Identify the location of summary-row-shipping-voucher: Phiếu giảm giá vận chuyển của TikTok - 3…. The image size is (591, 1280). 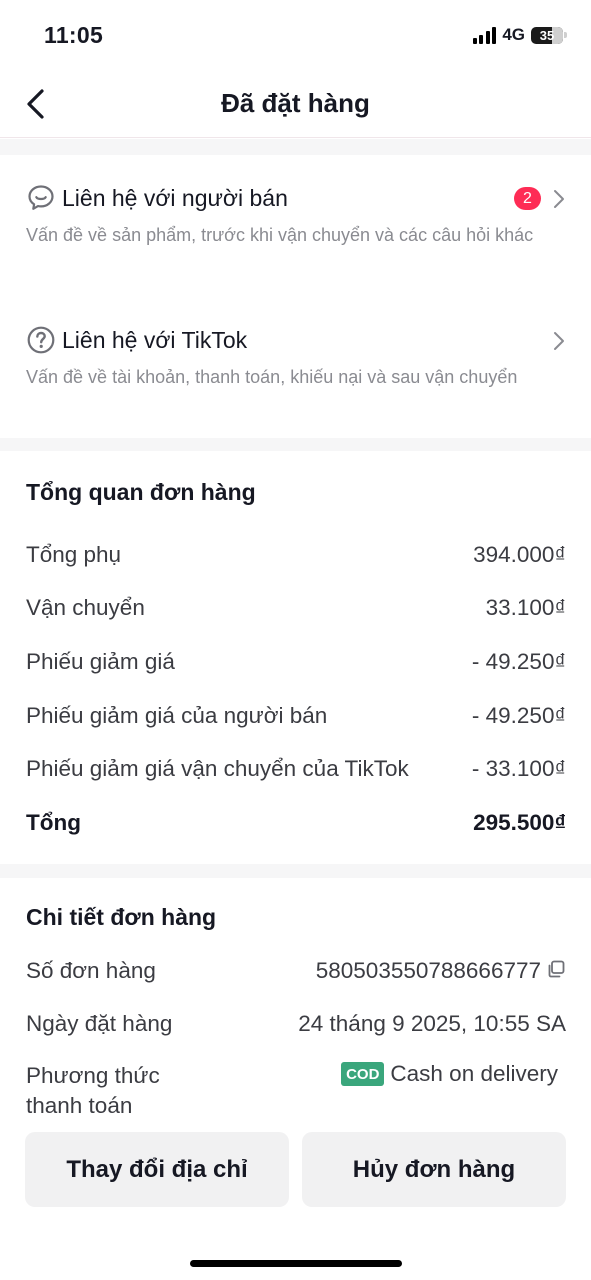
(296, 771).